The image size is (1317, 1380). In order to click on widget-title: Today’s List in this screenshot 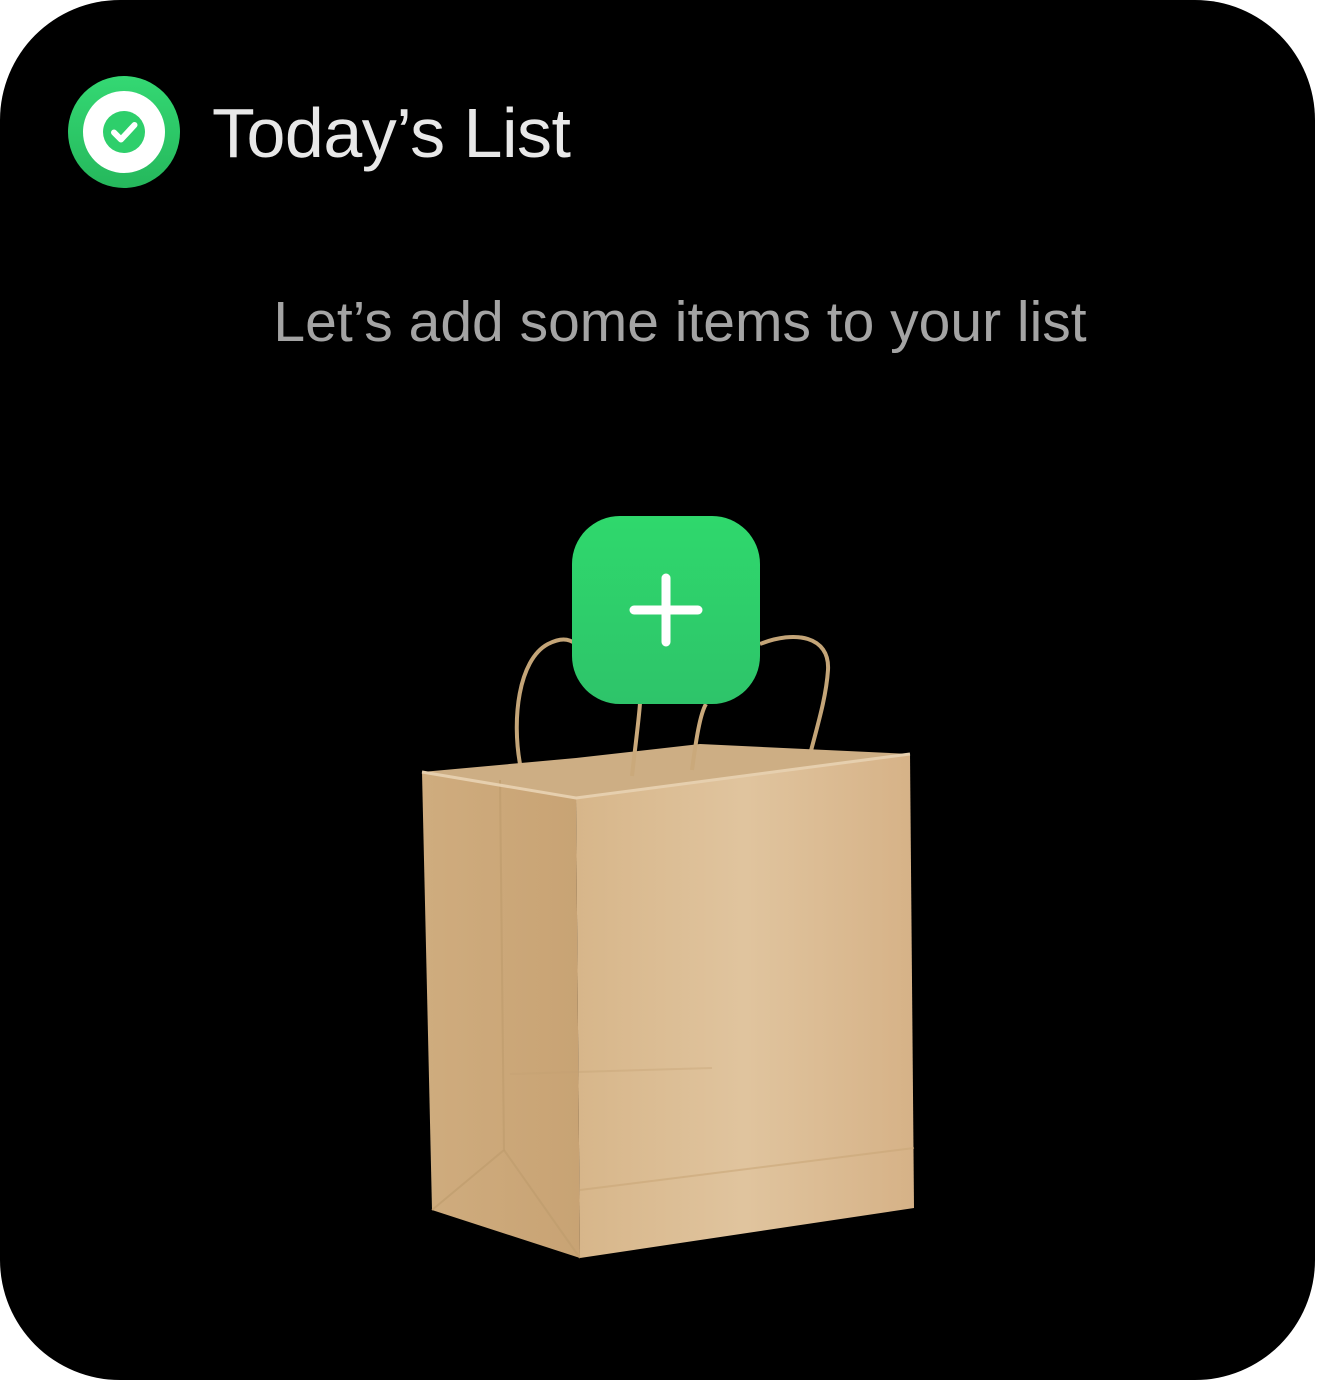, I will do `click(391, 133)`.